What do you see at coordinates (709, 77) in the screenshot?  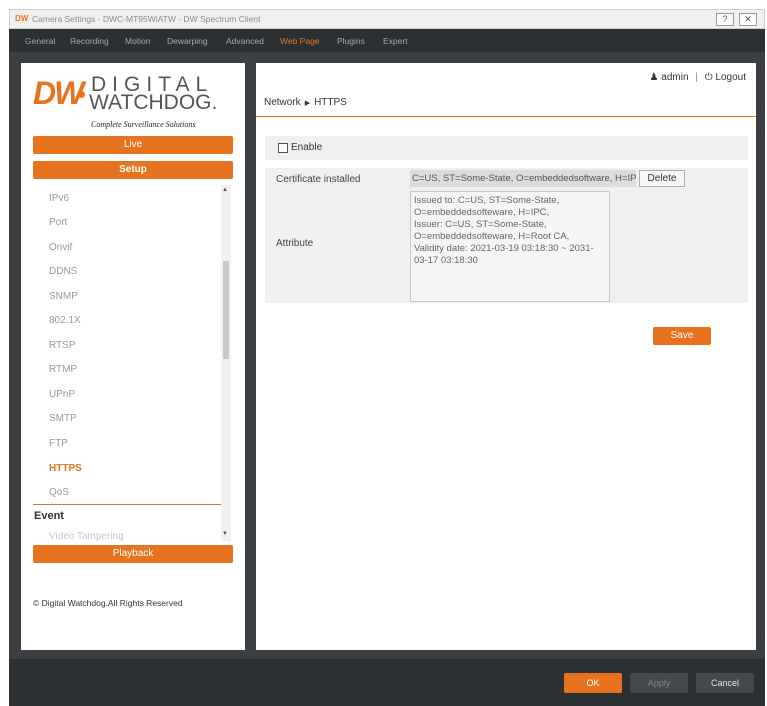 I see `power-icon: ⏻` at bounding box center [709, 77].